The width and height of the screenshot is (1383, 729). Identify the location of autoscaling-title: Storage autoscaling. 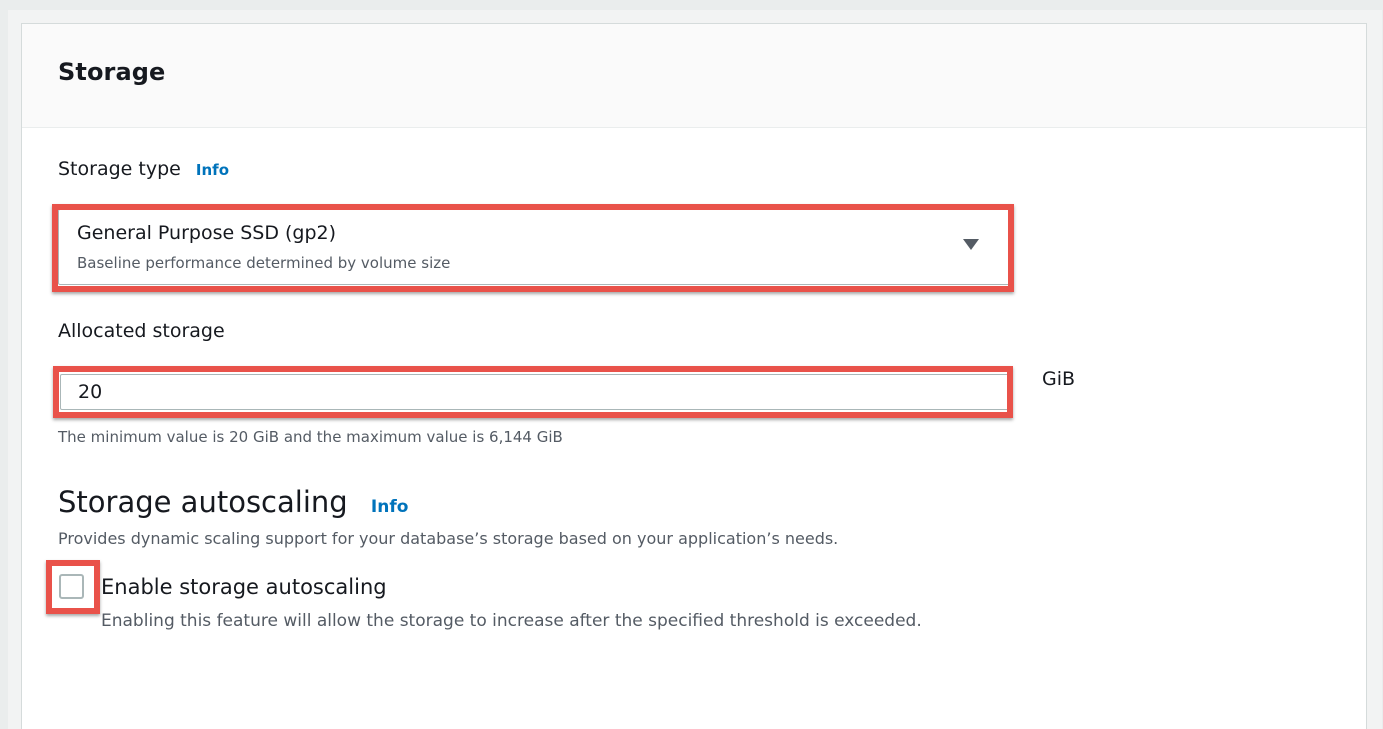
(203, 502).